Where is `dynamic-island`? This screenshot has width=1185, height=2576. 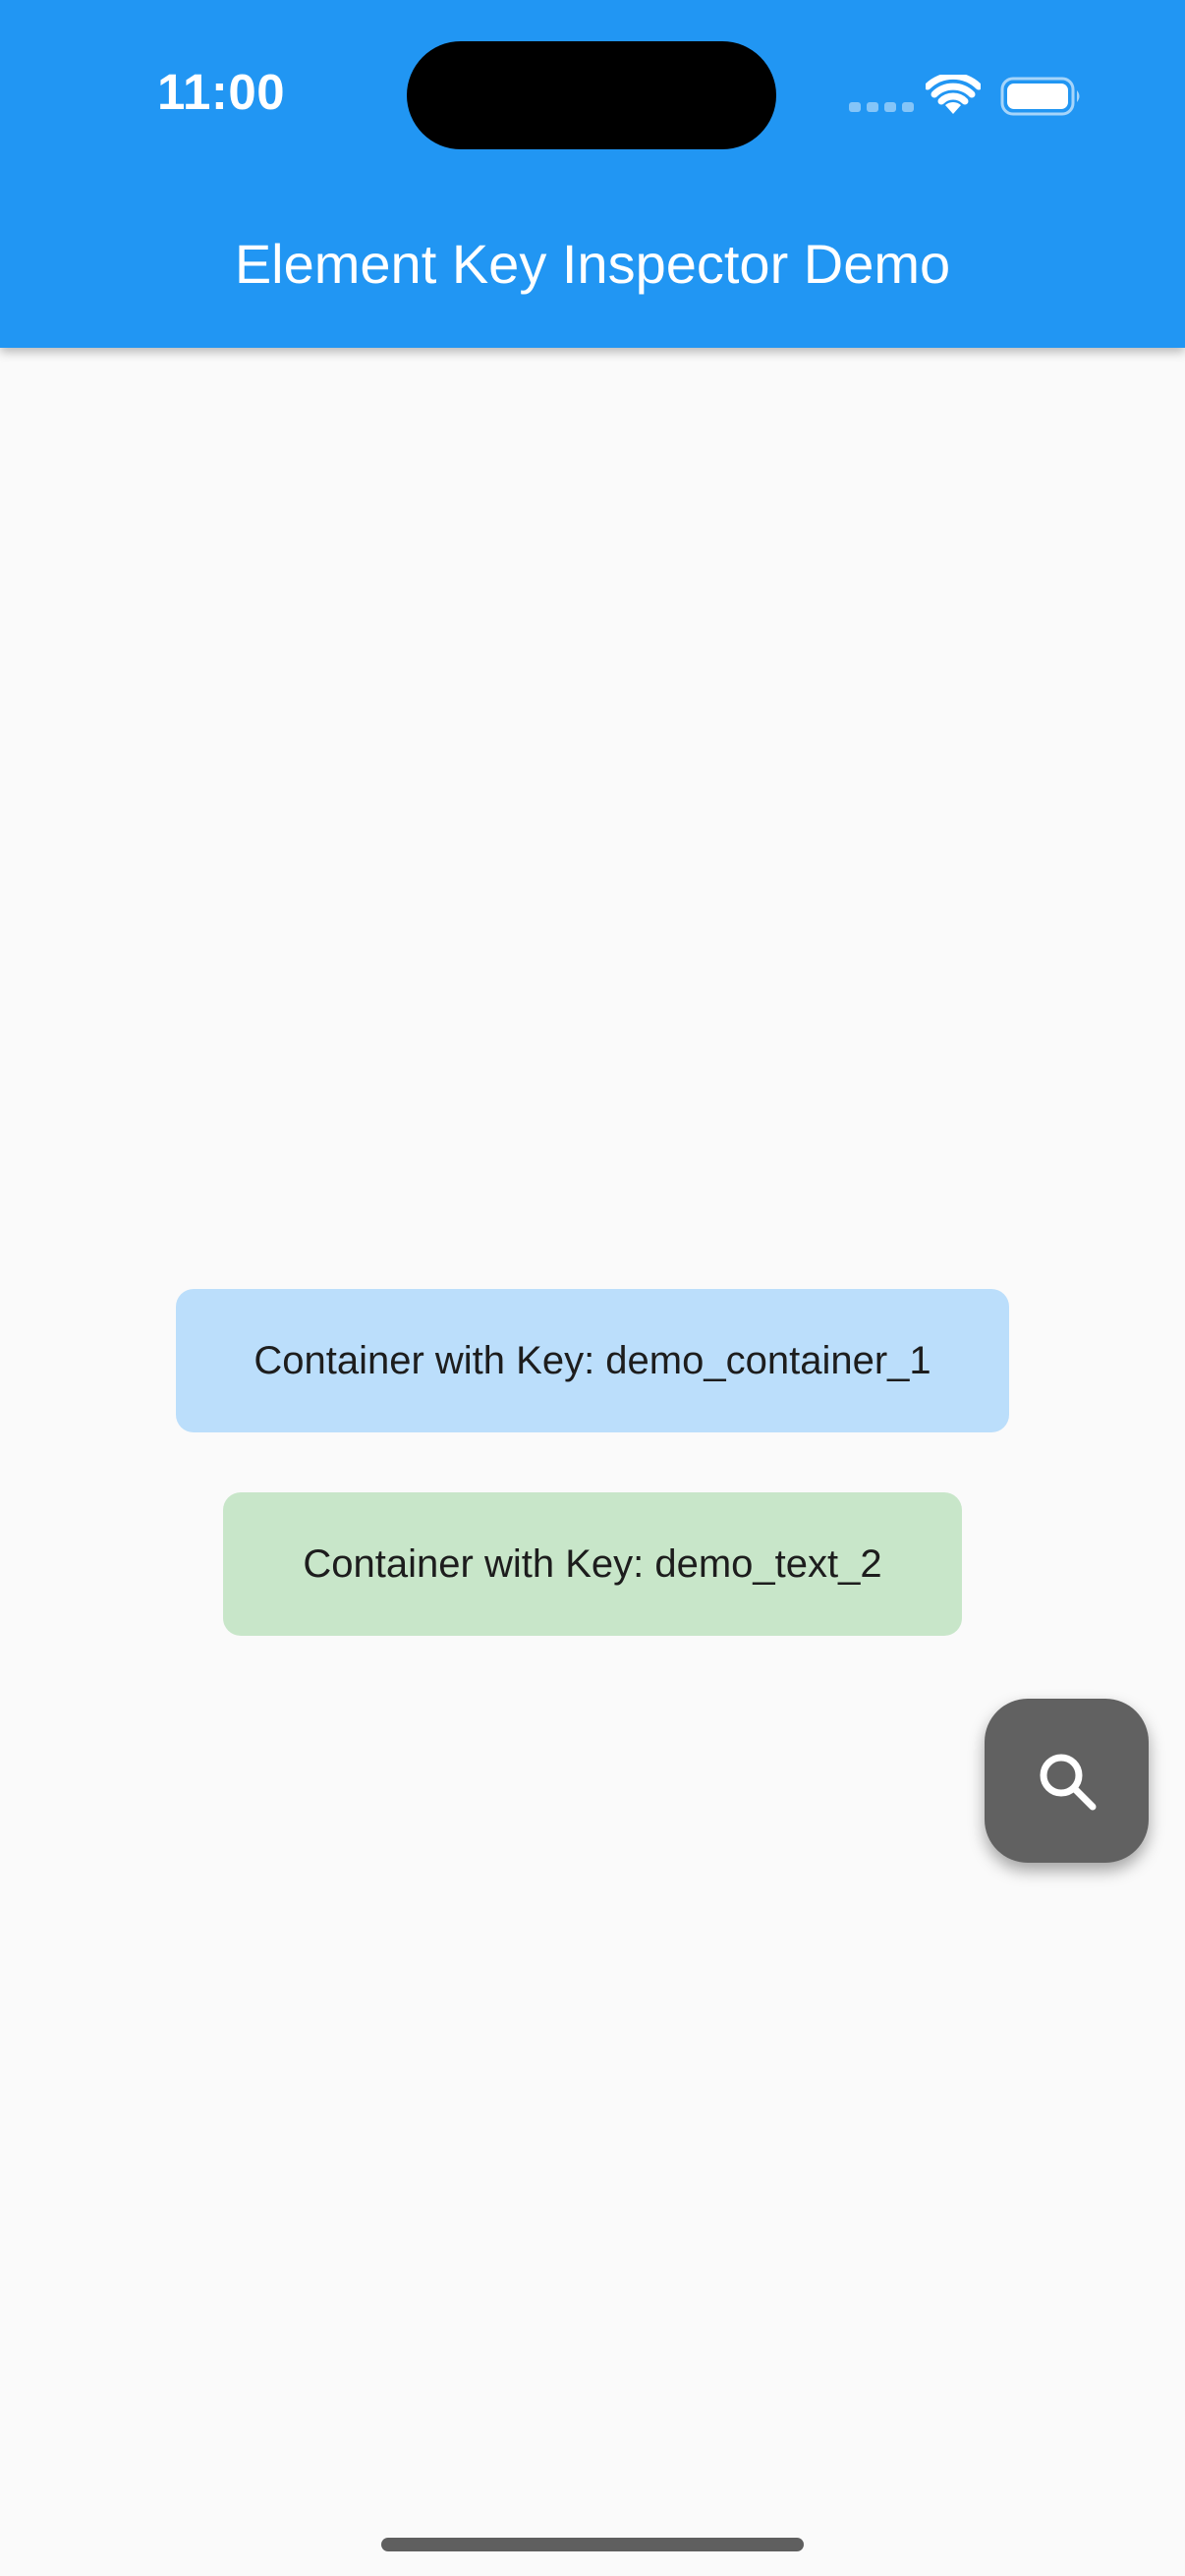 dynamic-island is located at coordinates (592, 95).